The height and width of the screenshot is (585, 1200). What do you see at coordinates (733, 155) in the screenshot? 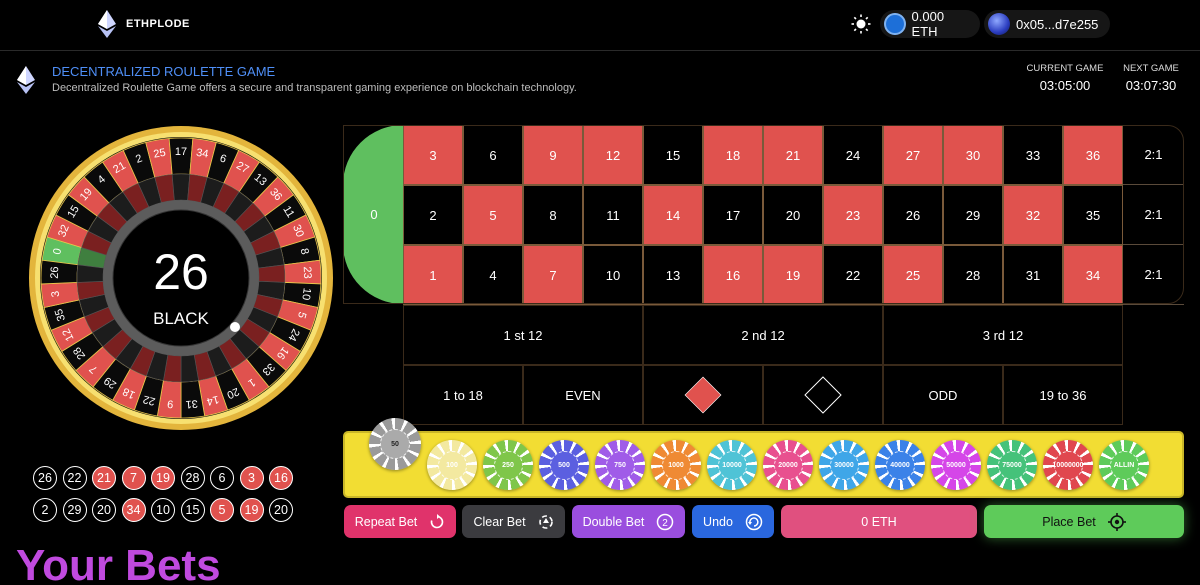
I see `bet-cell-18: 18` at bounding box center [733, 155].